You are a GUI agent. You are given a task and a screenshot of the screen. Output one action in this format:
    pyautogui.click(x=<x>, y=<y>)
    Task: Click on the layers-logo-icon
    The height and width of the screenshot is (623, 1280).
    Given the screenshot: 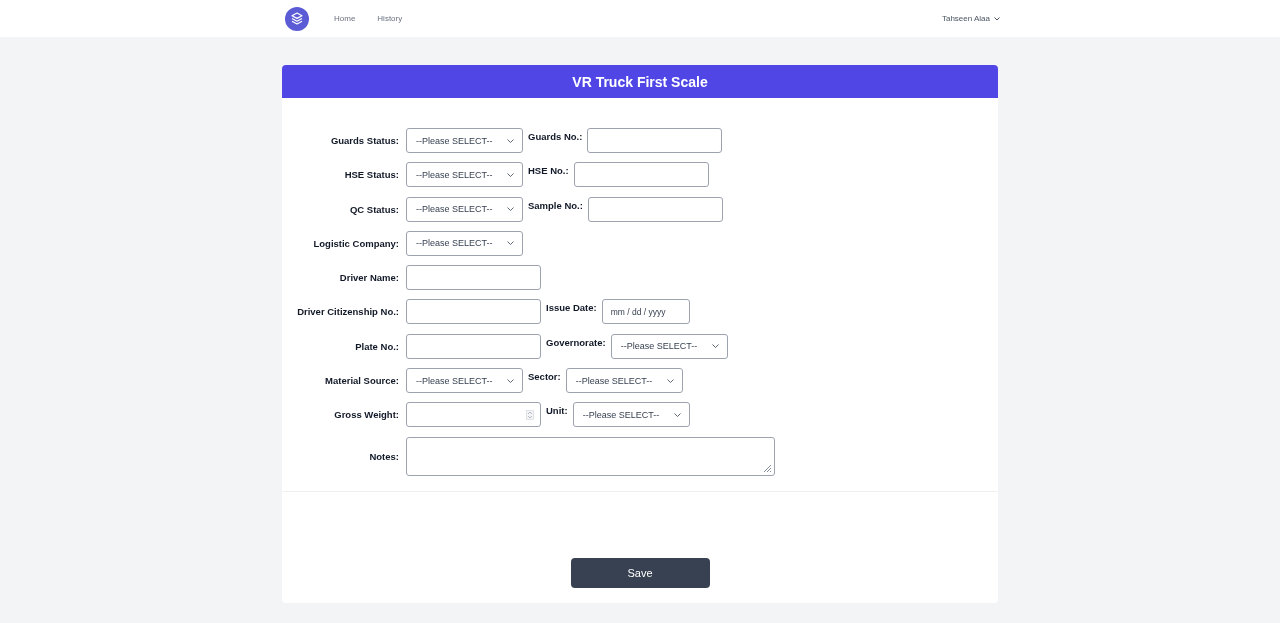 What is the action you would take?
    pyautogui.click(x=297, y=18)
    